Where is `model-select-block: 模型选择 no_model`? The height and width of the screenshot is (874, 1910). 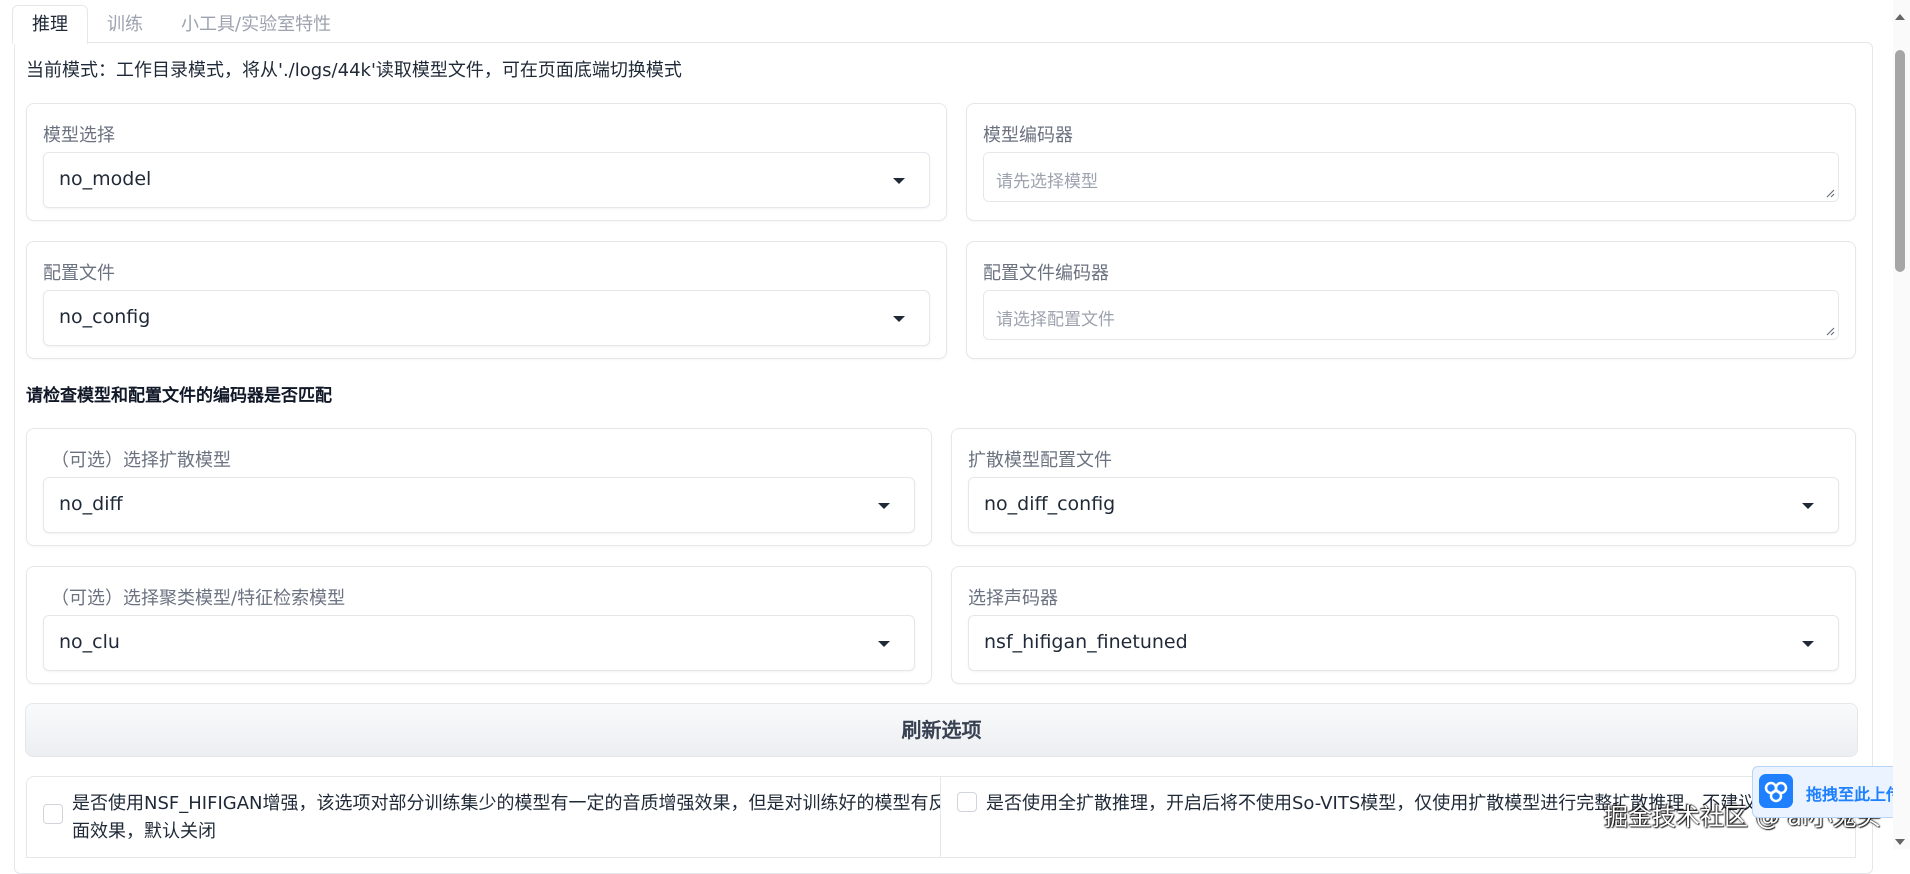 model-select-block: 模型选择 no_model is located at coordinates (486, 162).